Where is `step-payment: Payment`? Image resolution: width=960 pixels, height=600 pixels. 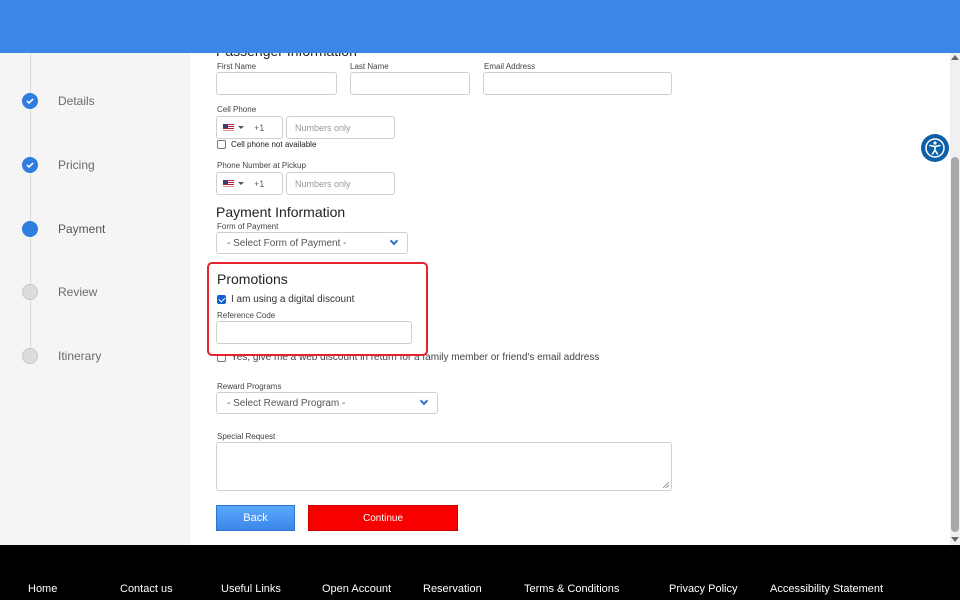 step-payment: Payment is located at coordinates (63, 229).